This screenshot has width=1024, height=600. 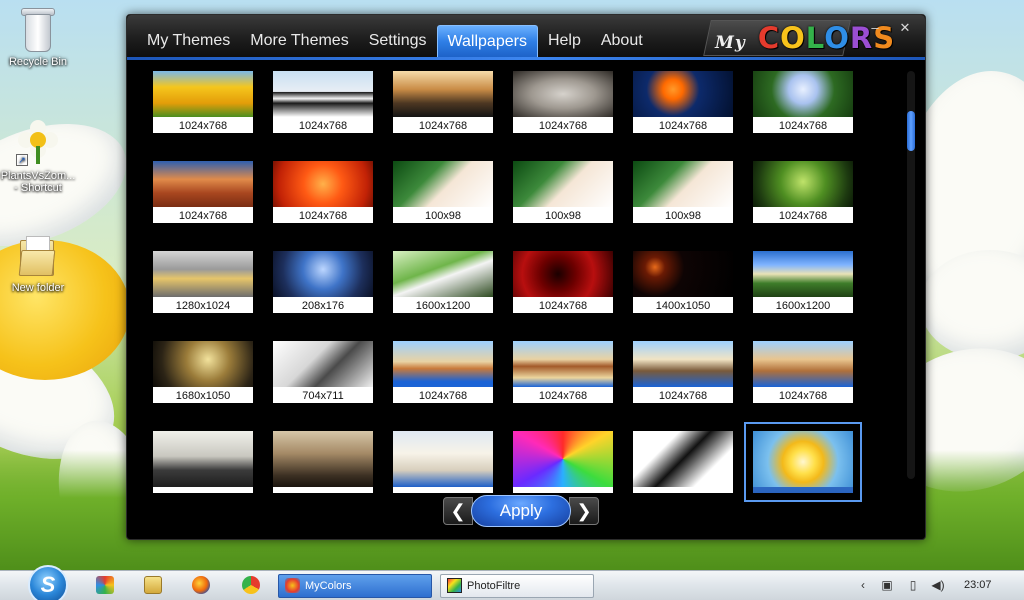 What do you see at coordinates (730, 43) in the screenshot?
I see `logo-my-text: My` at bounding box center [730, 43].